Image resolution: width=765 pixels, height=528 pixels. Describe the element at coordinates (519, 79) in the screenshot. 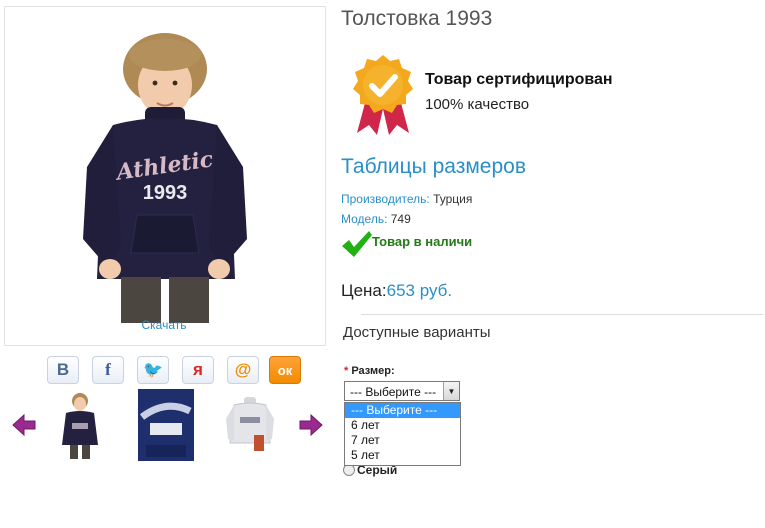

I see `certificate-title: Товар сертифицирован` at that location.